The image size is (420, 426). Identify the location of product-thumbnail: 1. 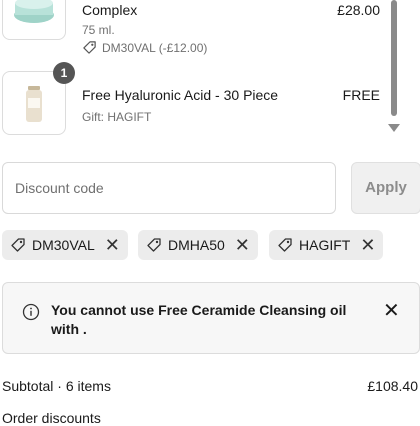
(38, 98).